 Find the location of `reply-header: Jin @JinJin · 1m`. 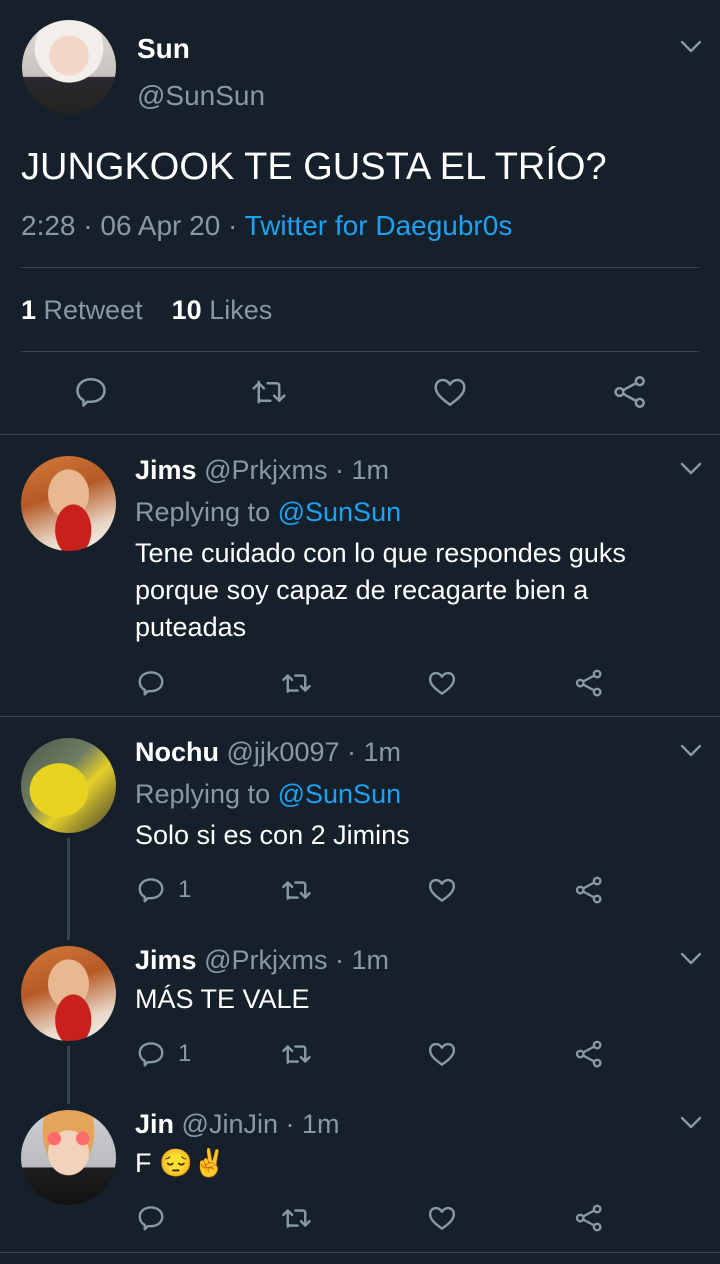

reply-header: Jin @JinJin · 1m is located at coordinates (237, 1124).